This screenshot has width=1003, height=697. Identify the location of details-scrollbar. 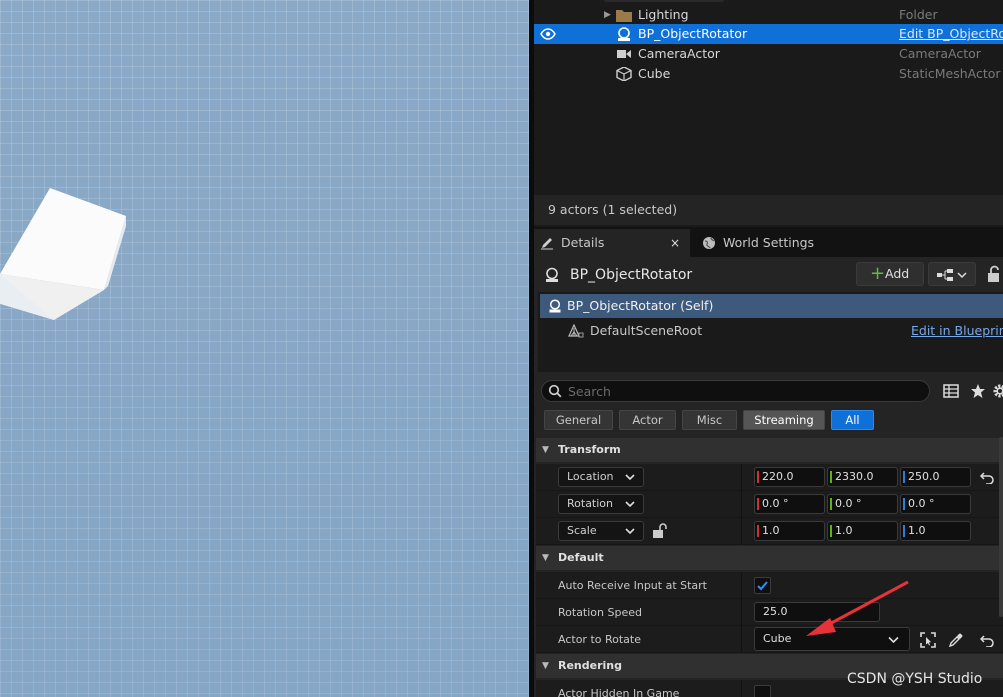
(1001, 527).